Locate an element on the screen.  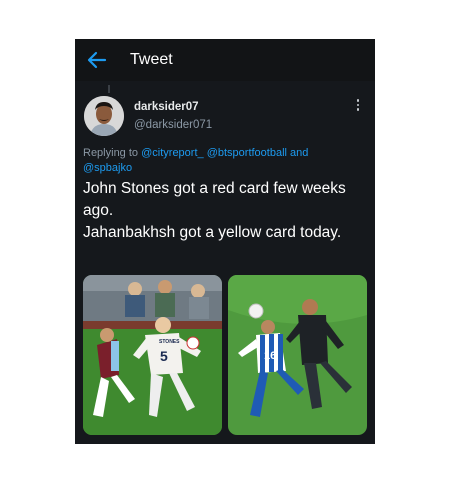
tweet-image-stones: STONES 5 is located at coordinates (152, 355).